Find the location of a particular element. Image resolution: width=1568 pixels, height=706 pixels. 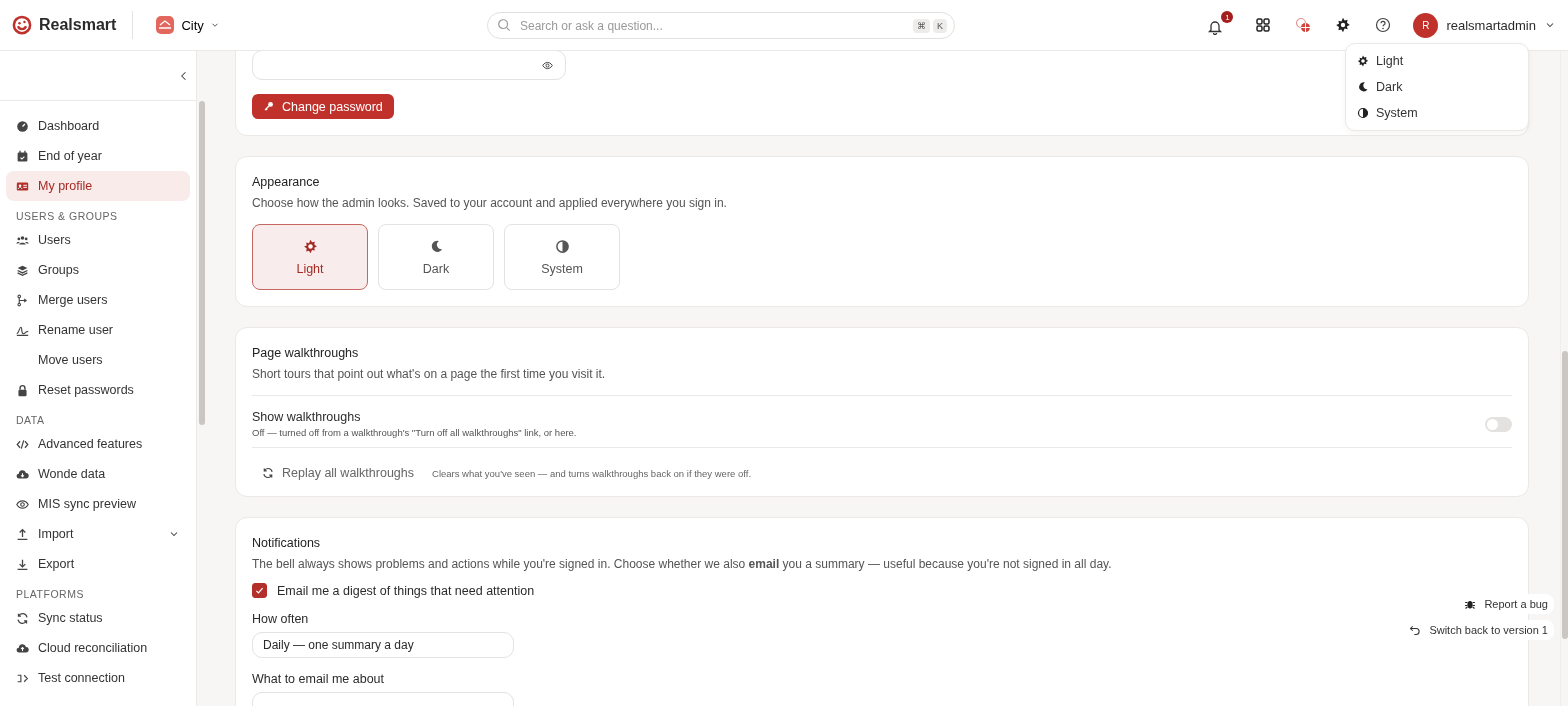

theme-option: Dark is located at coordinates (436, 257).